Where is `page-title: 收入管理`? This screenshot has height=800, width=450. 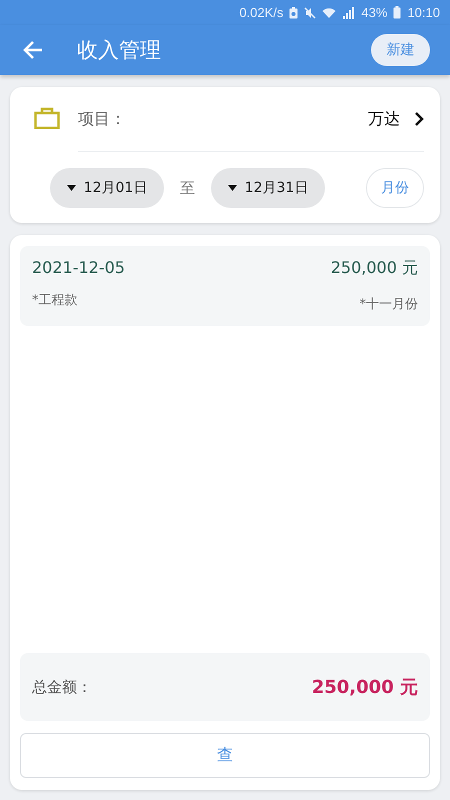
page-title: 收入管理 is located at coordinates (119, 50).